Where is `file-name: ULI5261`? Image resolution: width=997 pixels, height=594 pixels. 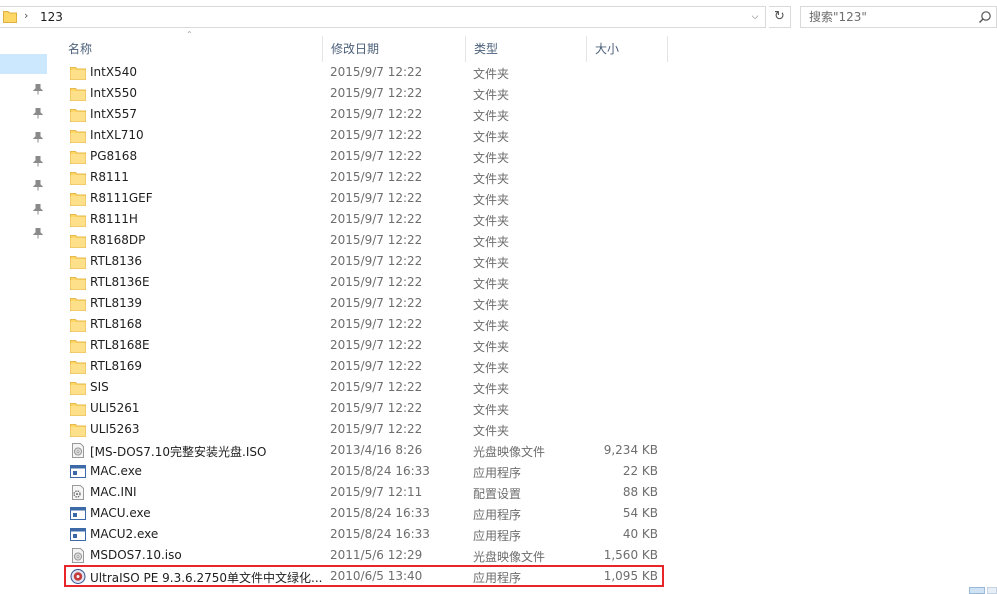
file-name: ULI5261 is located at coordinates (115, 408).